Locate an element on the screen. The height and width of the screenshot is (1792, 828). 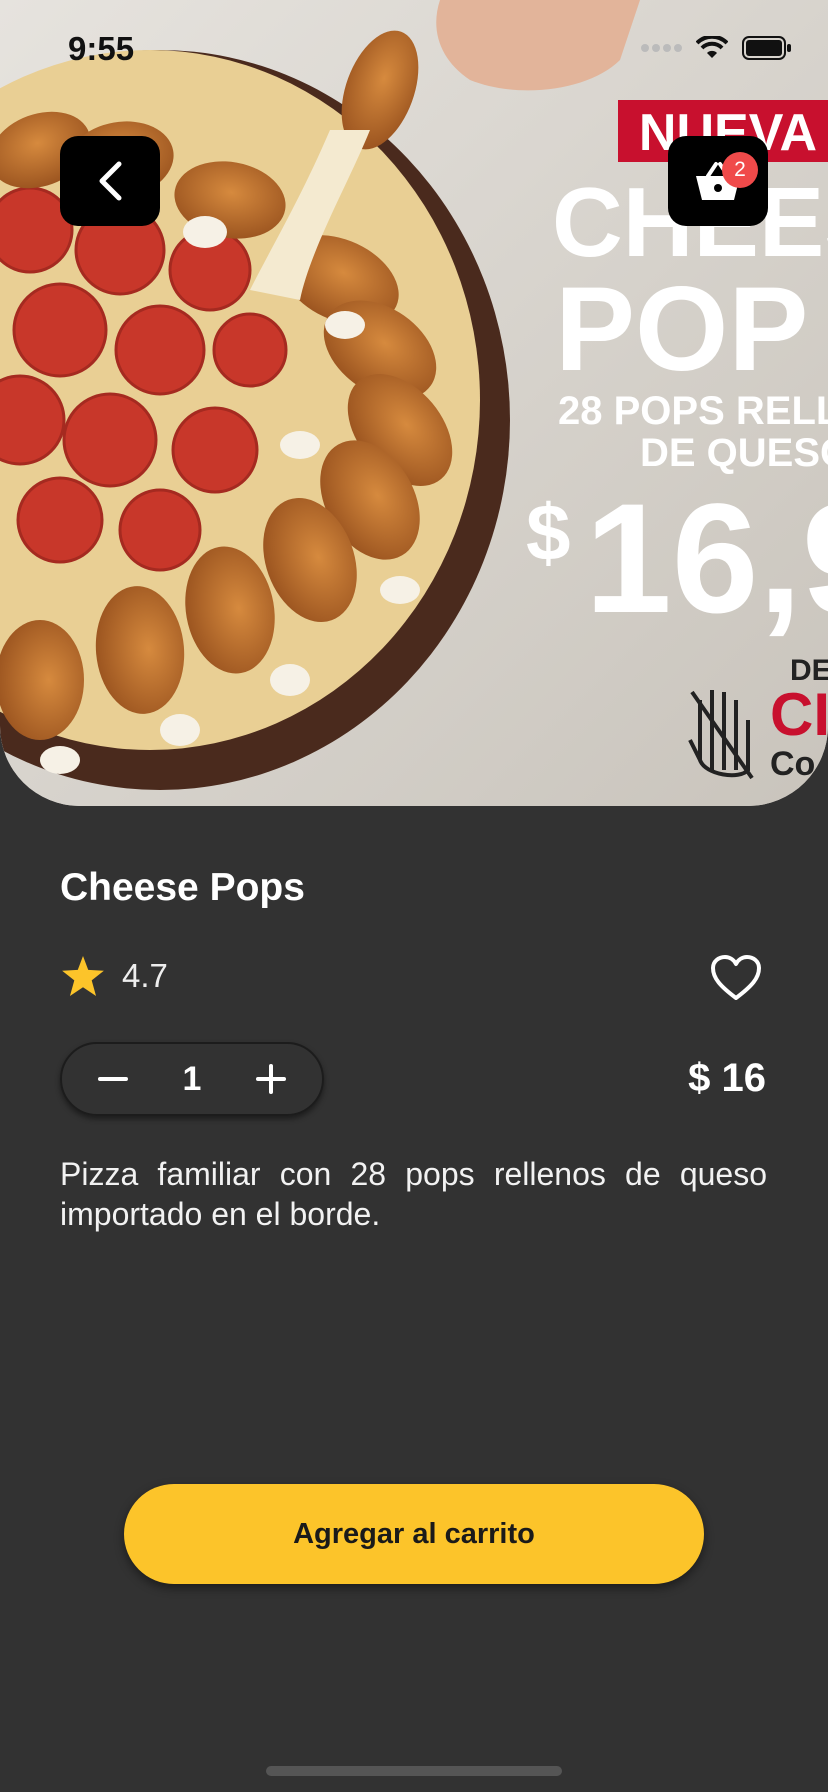
heart-outline-icon is located at coordinates (736, 977).